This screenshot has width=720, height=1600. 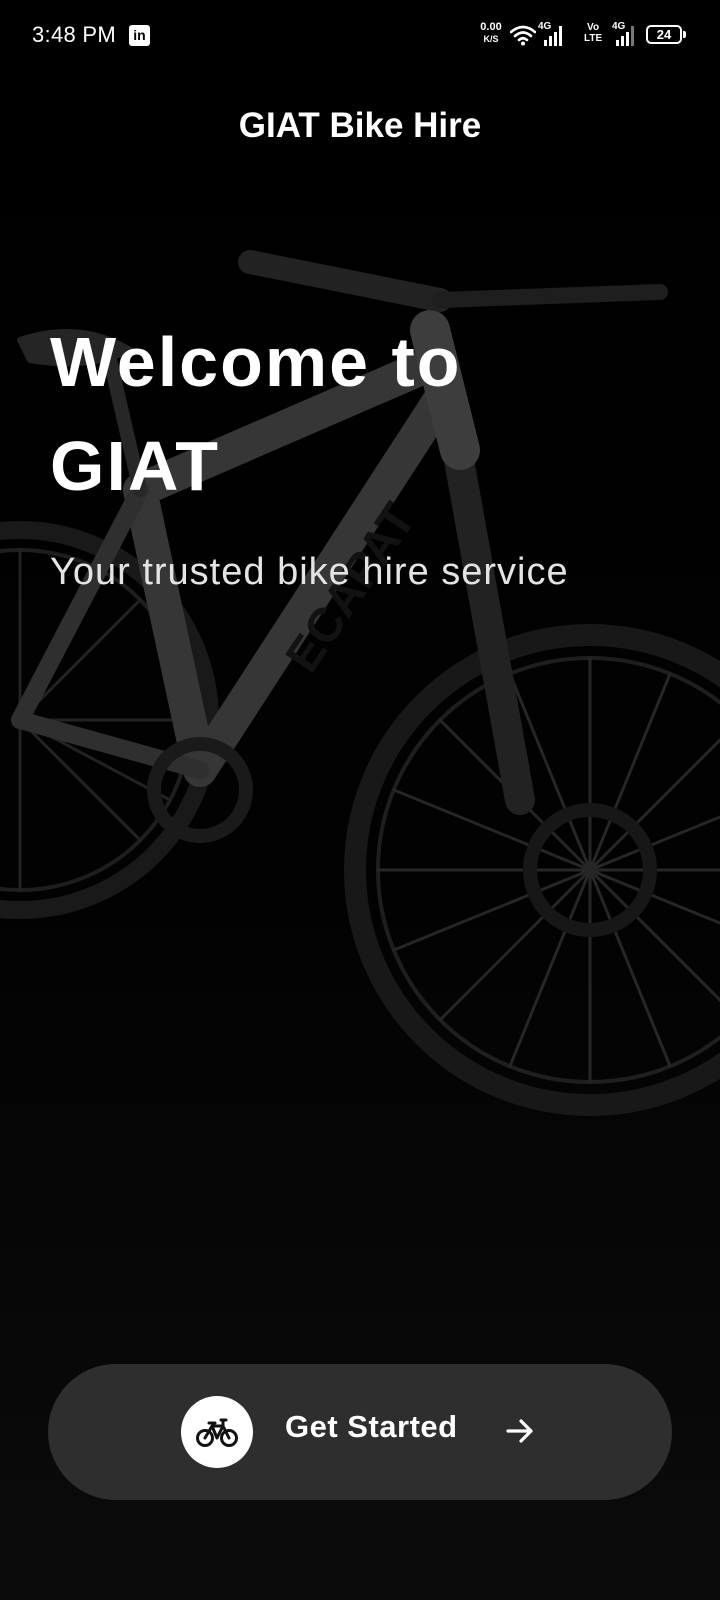 What do you see at coordinates (519, 1431) in the screenshot?
I see `arrow-right-icon` at bounding box center [519, 1431].